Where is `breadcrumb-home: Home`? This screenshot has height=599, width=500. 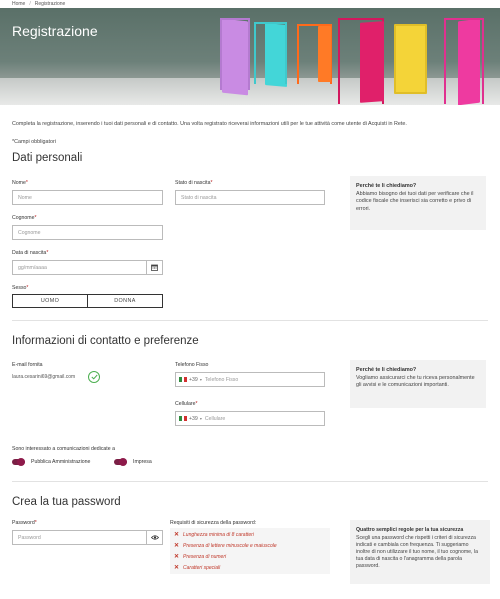 breadcrumb-home: Home is located at coordinates (18, 4).